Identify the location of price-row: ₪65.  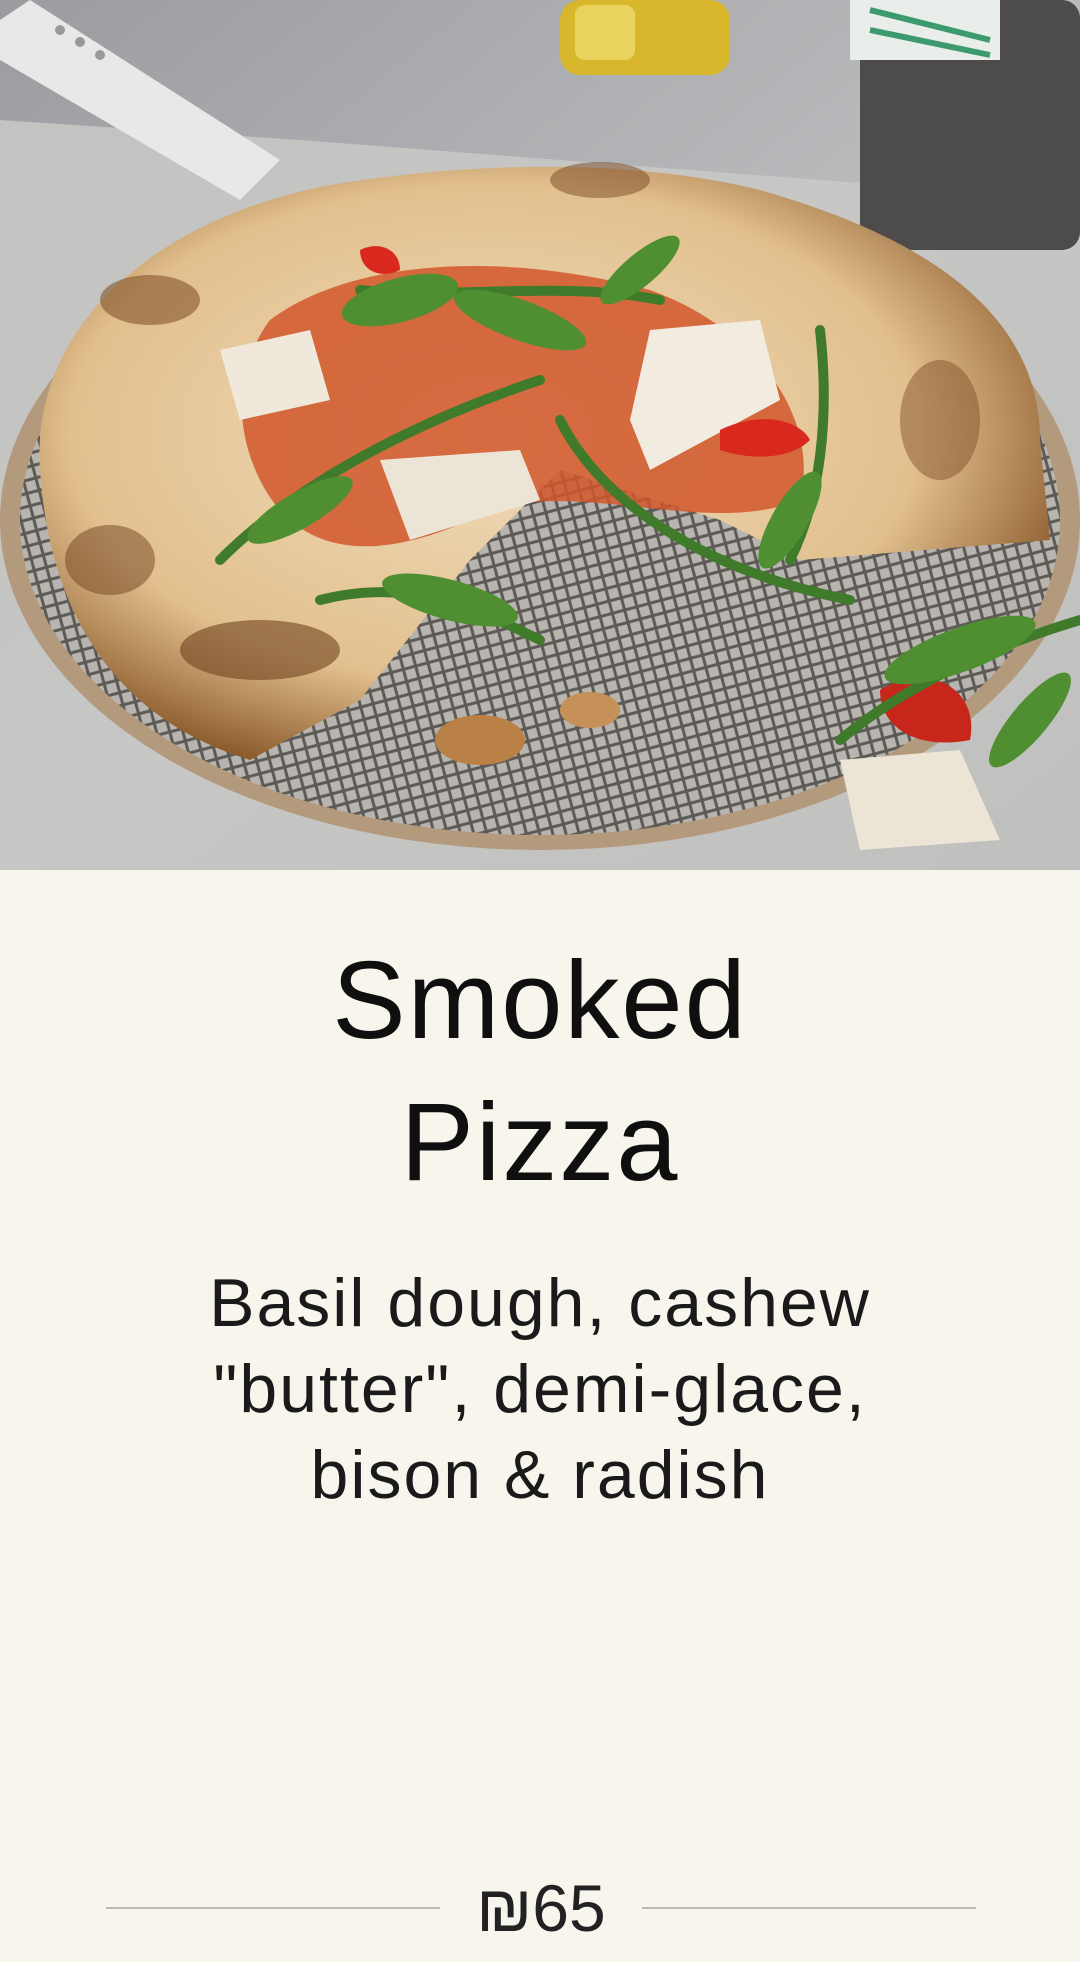
(540, 1910).